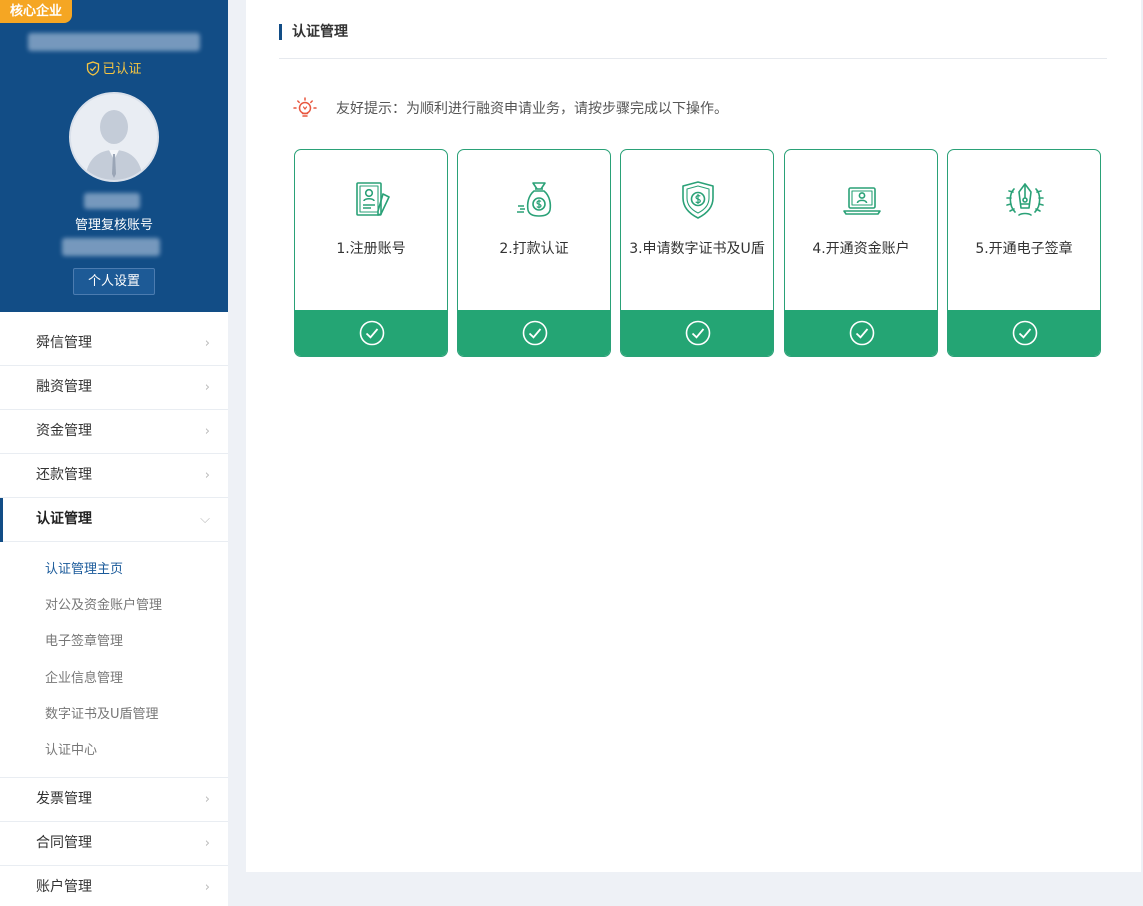 The width and height of the screenshot is (1143, 906). Describe the element at coordinates (114, 281) in the screenshot. I see `personal-settings-button: 个人设置` at that location.